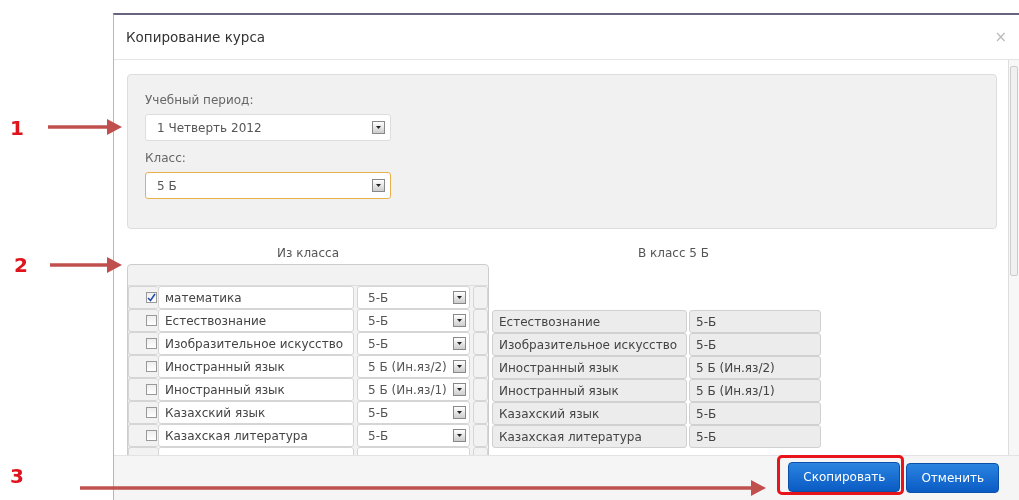 The height and width of the screenshot is (500, 1019). What do you see at coordinates (256, 412) in the screenshot?
I see `subject-field: Казахский язык` at bounding box center [256, 412].